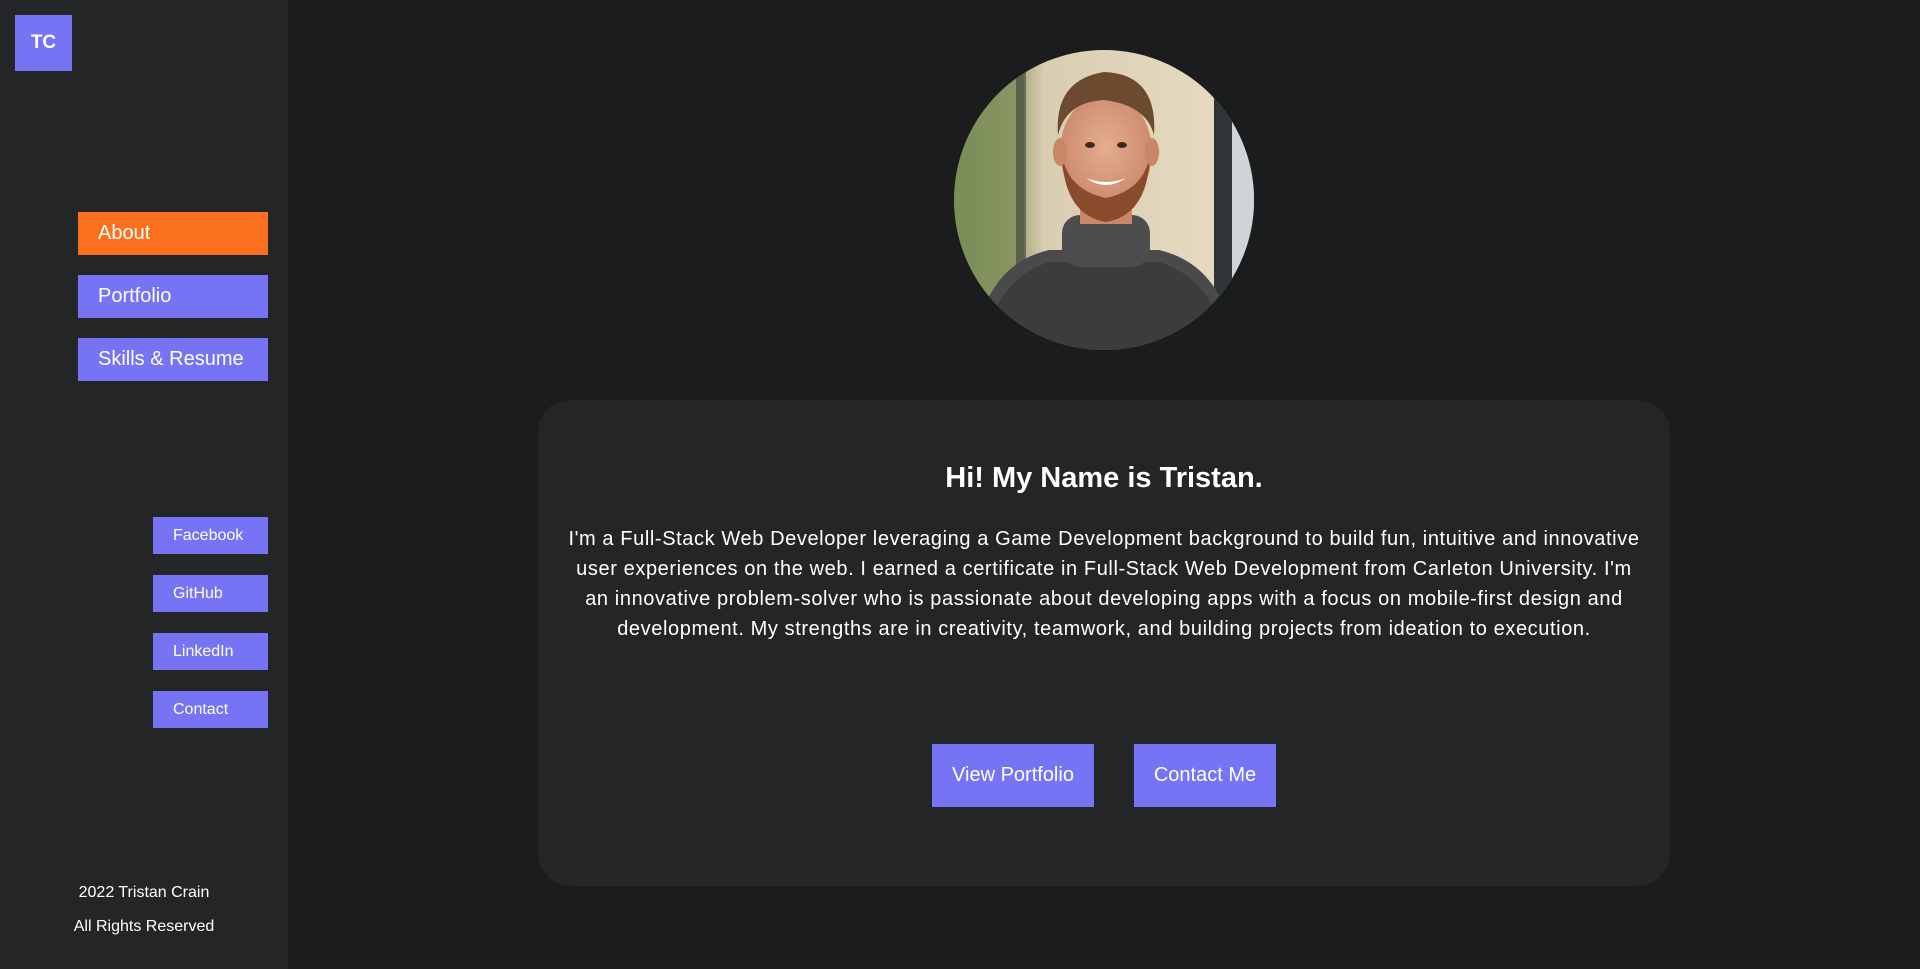 This screenshot has height=969, width=1920. What do you see at coordinates (210, 593) in the screenshot?
I see `github-link: GitHub` at bounding box center [210, 593].